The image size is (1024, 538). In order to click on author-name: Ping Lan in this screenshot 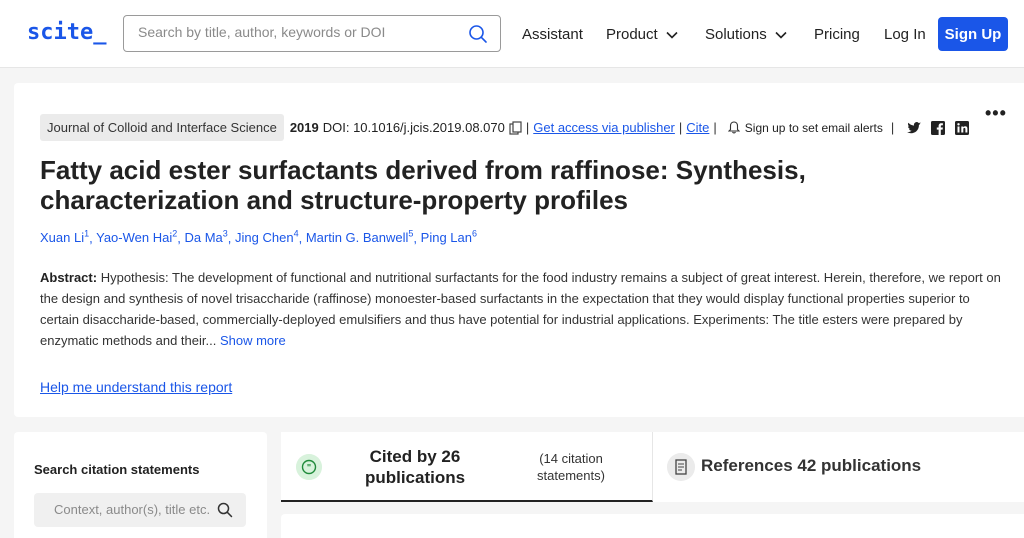, I will do `click(446, 238)`.